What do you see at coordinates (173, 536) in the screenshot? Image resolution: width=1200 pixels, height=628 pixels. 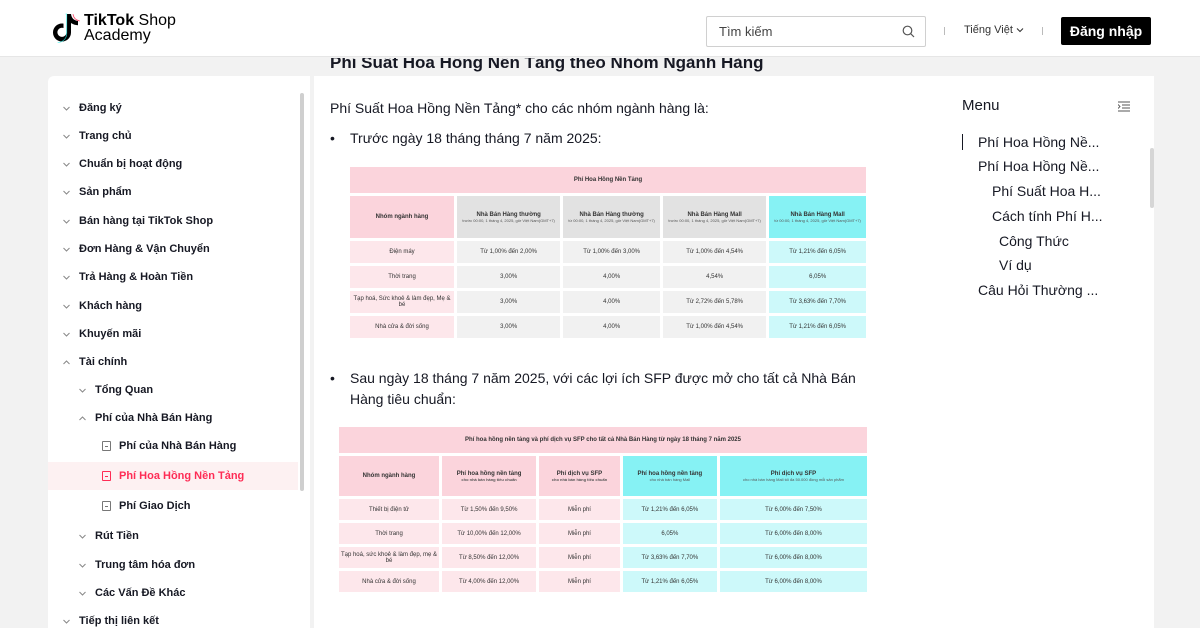 I see `sidebar-item-rut-tien: Rút Tiền` at bounding box center [173, 536].